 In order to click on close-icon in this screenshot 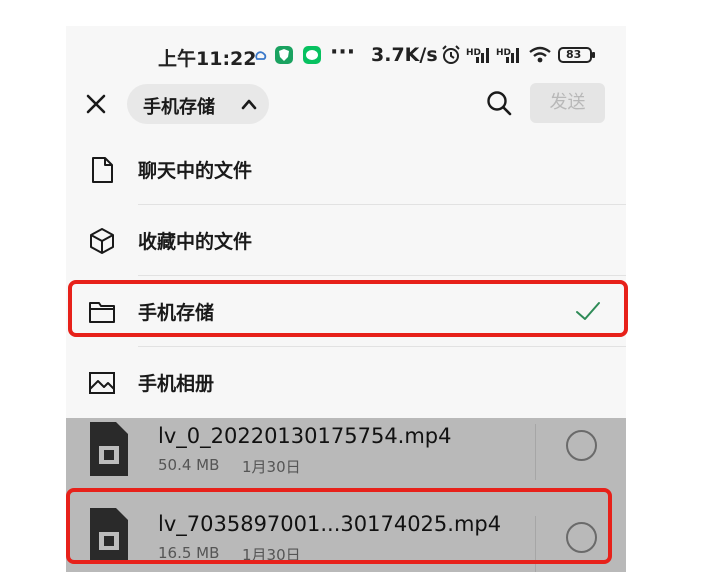, I will do `click(96, 104)`.